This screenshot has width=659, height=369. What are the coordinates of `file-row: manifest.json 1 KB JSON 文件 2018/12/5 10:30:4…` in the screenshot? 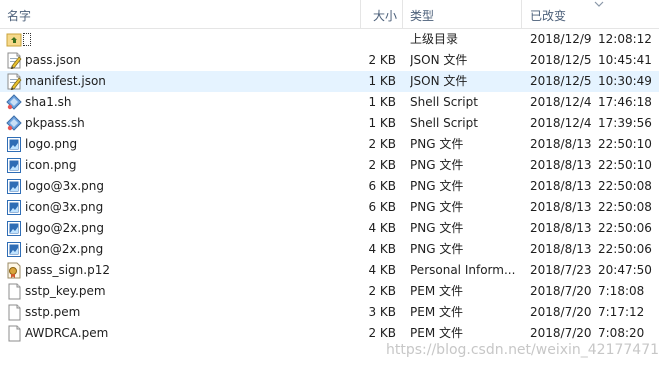 It's located at (329, 81).